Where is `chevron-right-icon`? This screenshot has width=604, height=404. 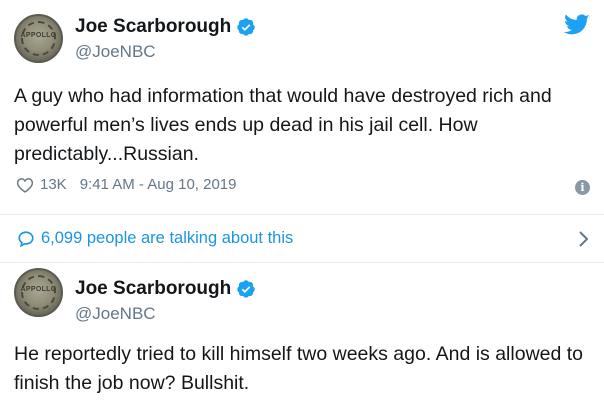
chevron-right-icon is located at coordinates (584, 239).